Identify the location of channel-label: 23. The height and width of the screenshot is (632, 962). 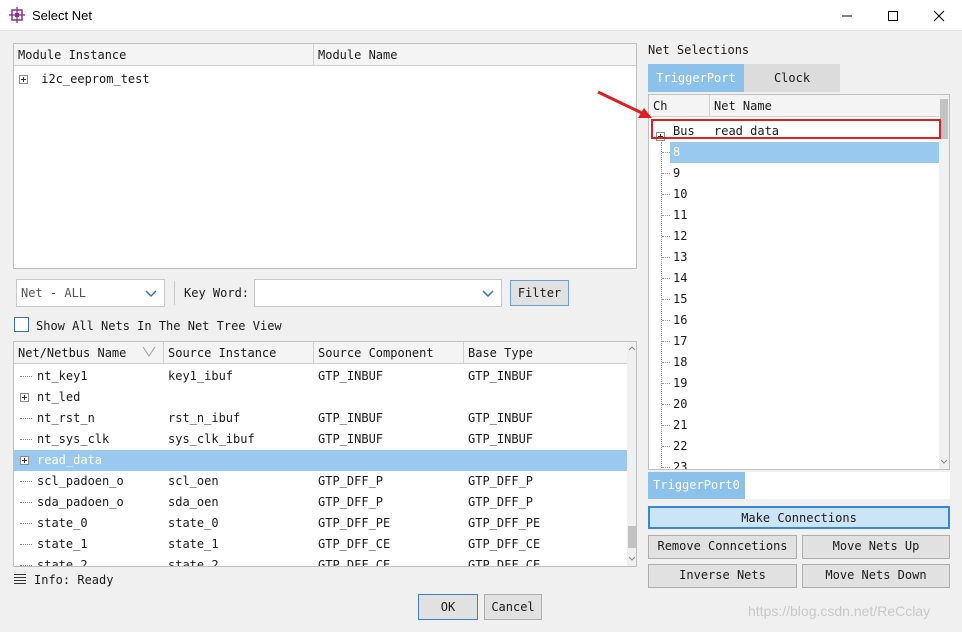
(680, 465).